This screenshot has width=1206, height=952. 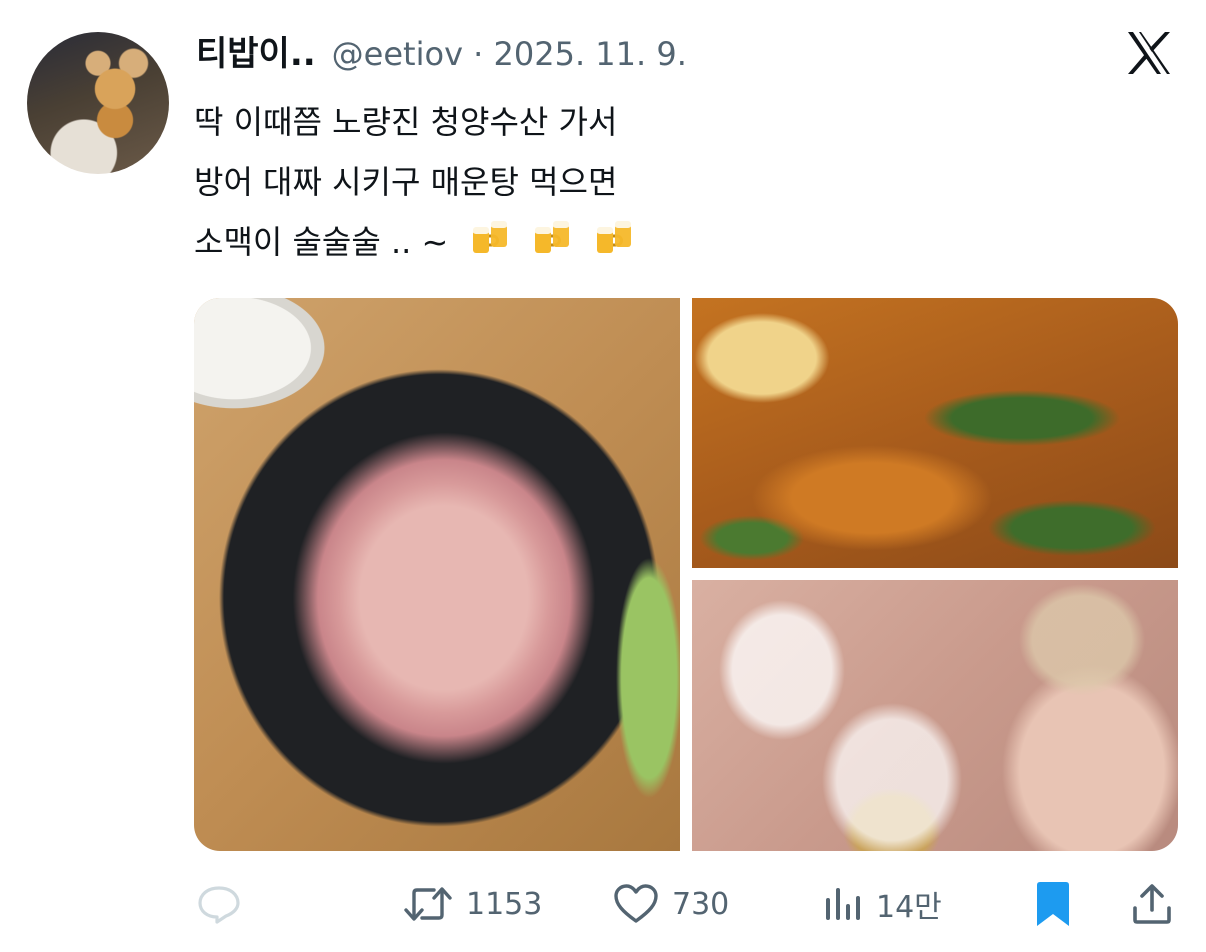 I want to click on bookmark-button, so click(x=1053, y=904).